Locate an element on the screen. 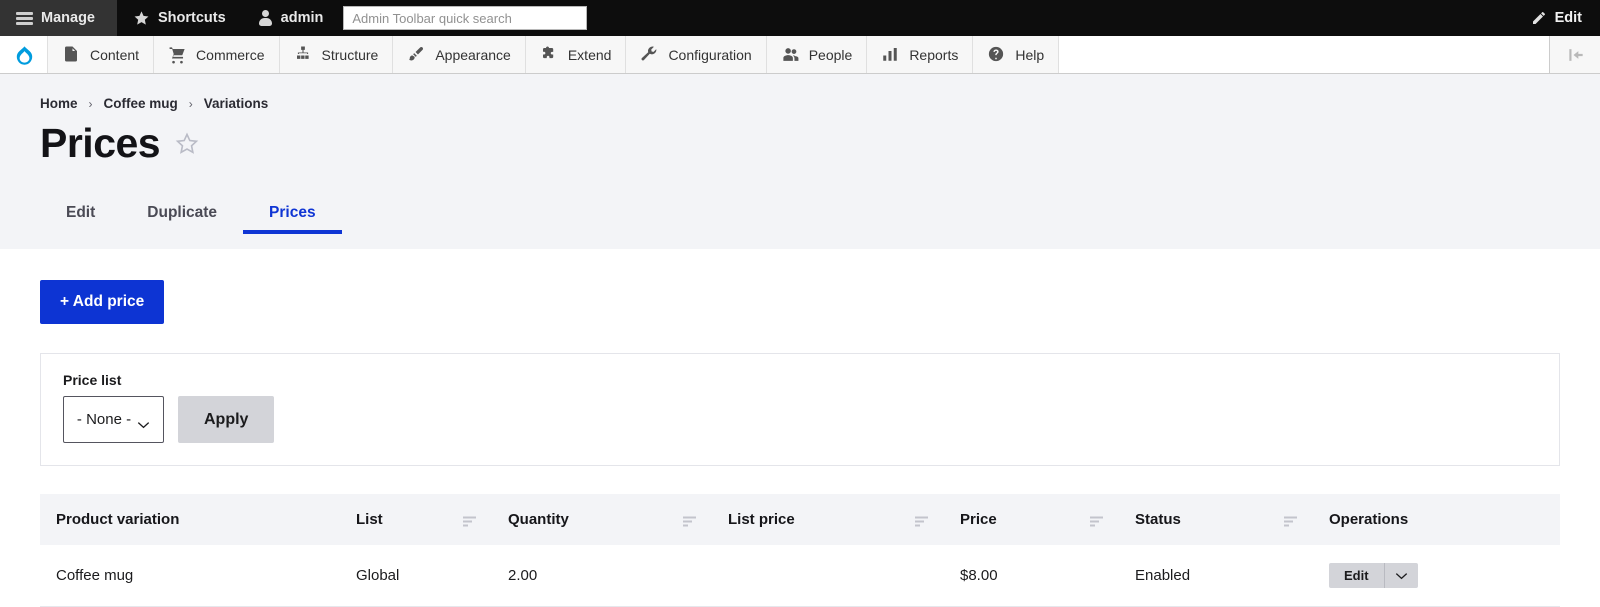 The image size is (1600, 607). tab-label: Prices is located at coordinates (292, 213).